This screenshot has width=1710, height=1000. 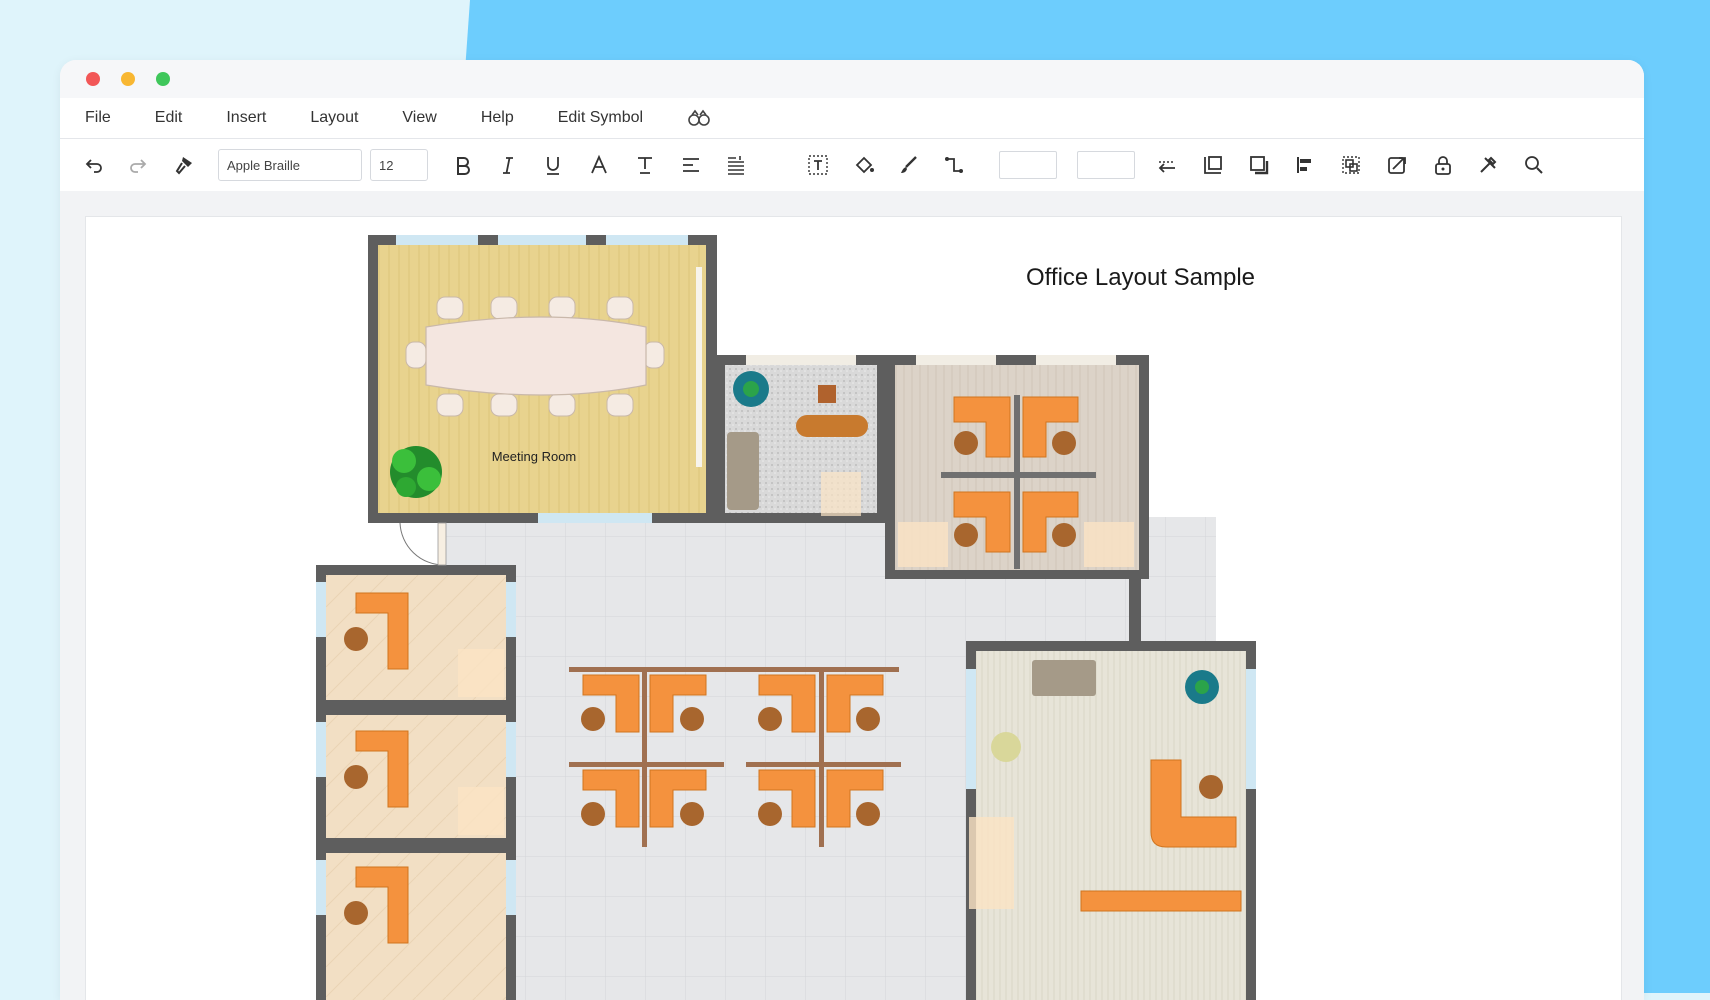 I want to click on close-window-button, so click(x=93, y=79).